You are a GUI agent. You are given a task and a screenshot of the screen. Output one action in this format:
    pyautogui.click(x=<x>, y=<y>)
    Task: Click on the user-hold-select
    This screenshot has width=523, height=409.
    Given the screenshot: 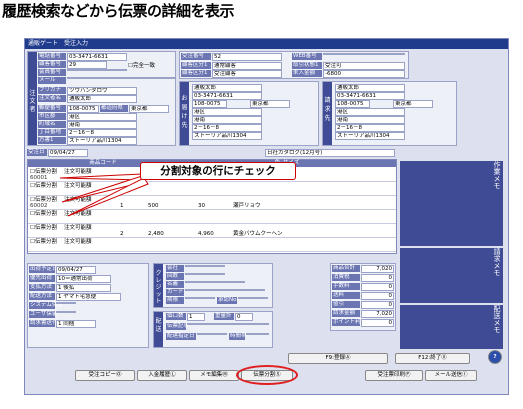 What is the action you would take?
    pyautogui.click(x=66, y=312)
    